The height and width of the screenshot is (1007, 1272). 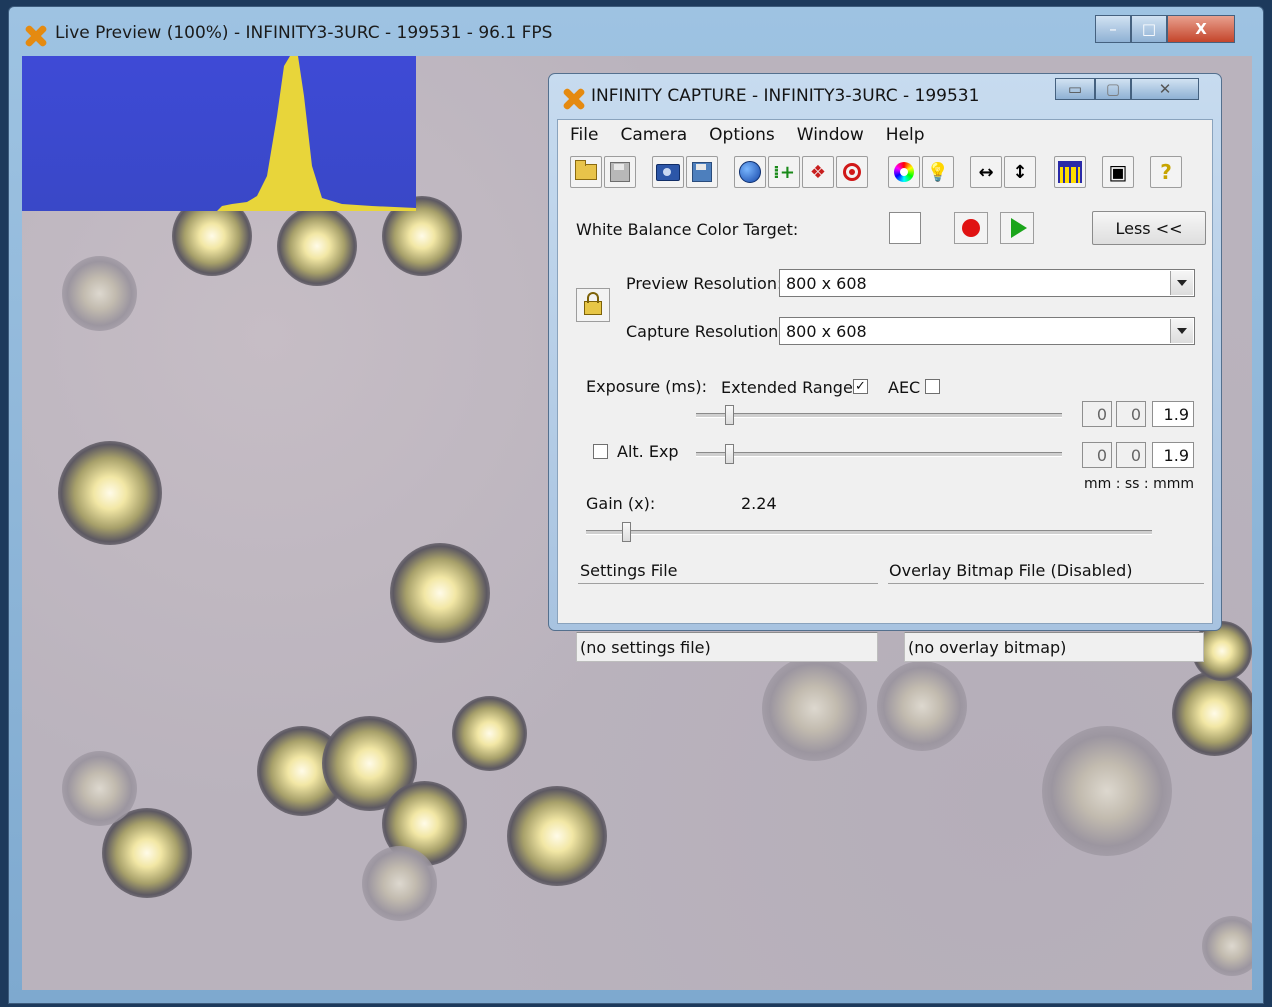 What do you see at coordinates (1131, 455) in the screenshot?
I see `alt-exposure-seconds: 0` at bounding box center [1131, 455].